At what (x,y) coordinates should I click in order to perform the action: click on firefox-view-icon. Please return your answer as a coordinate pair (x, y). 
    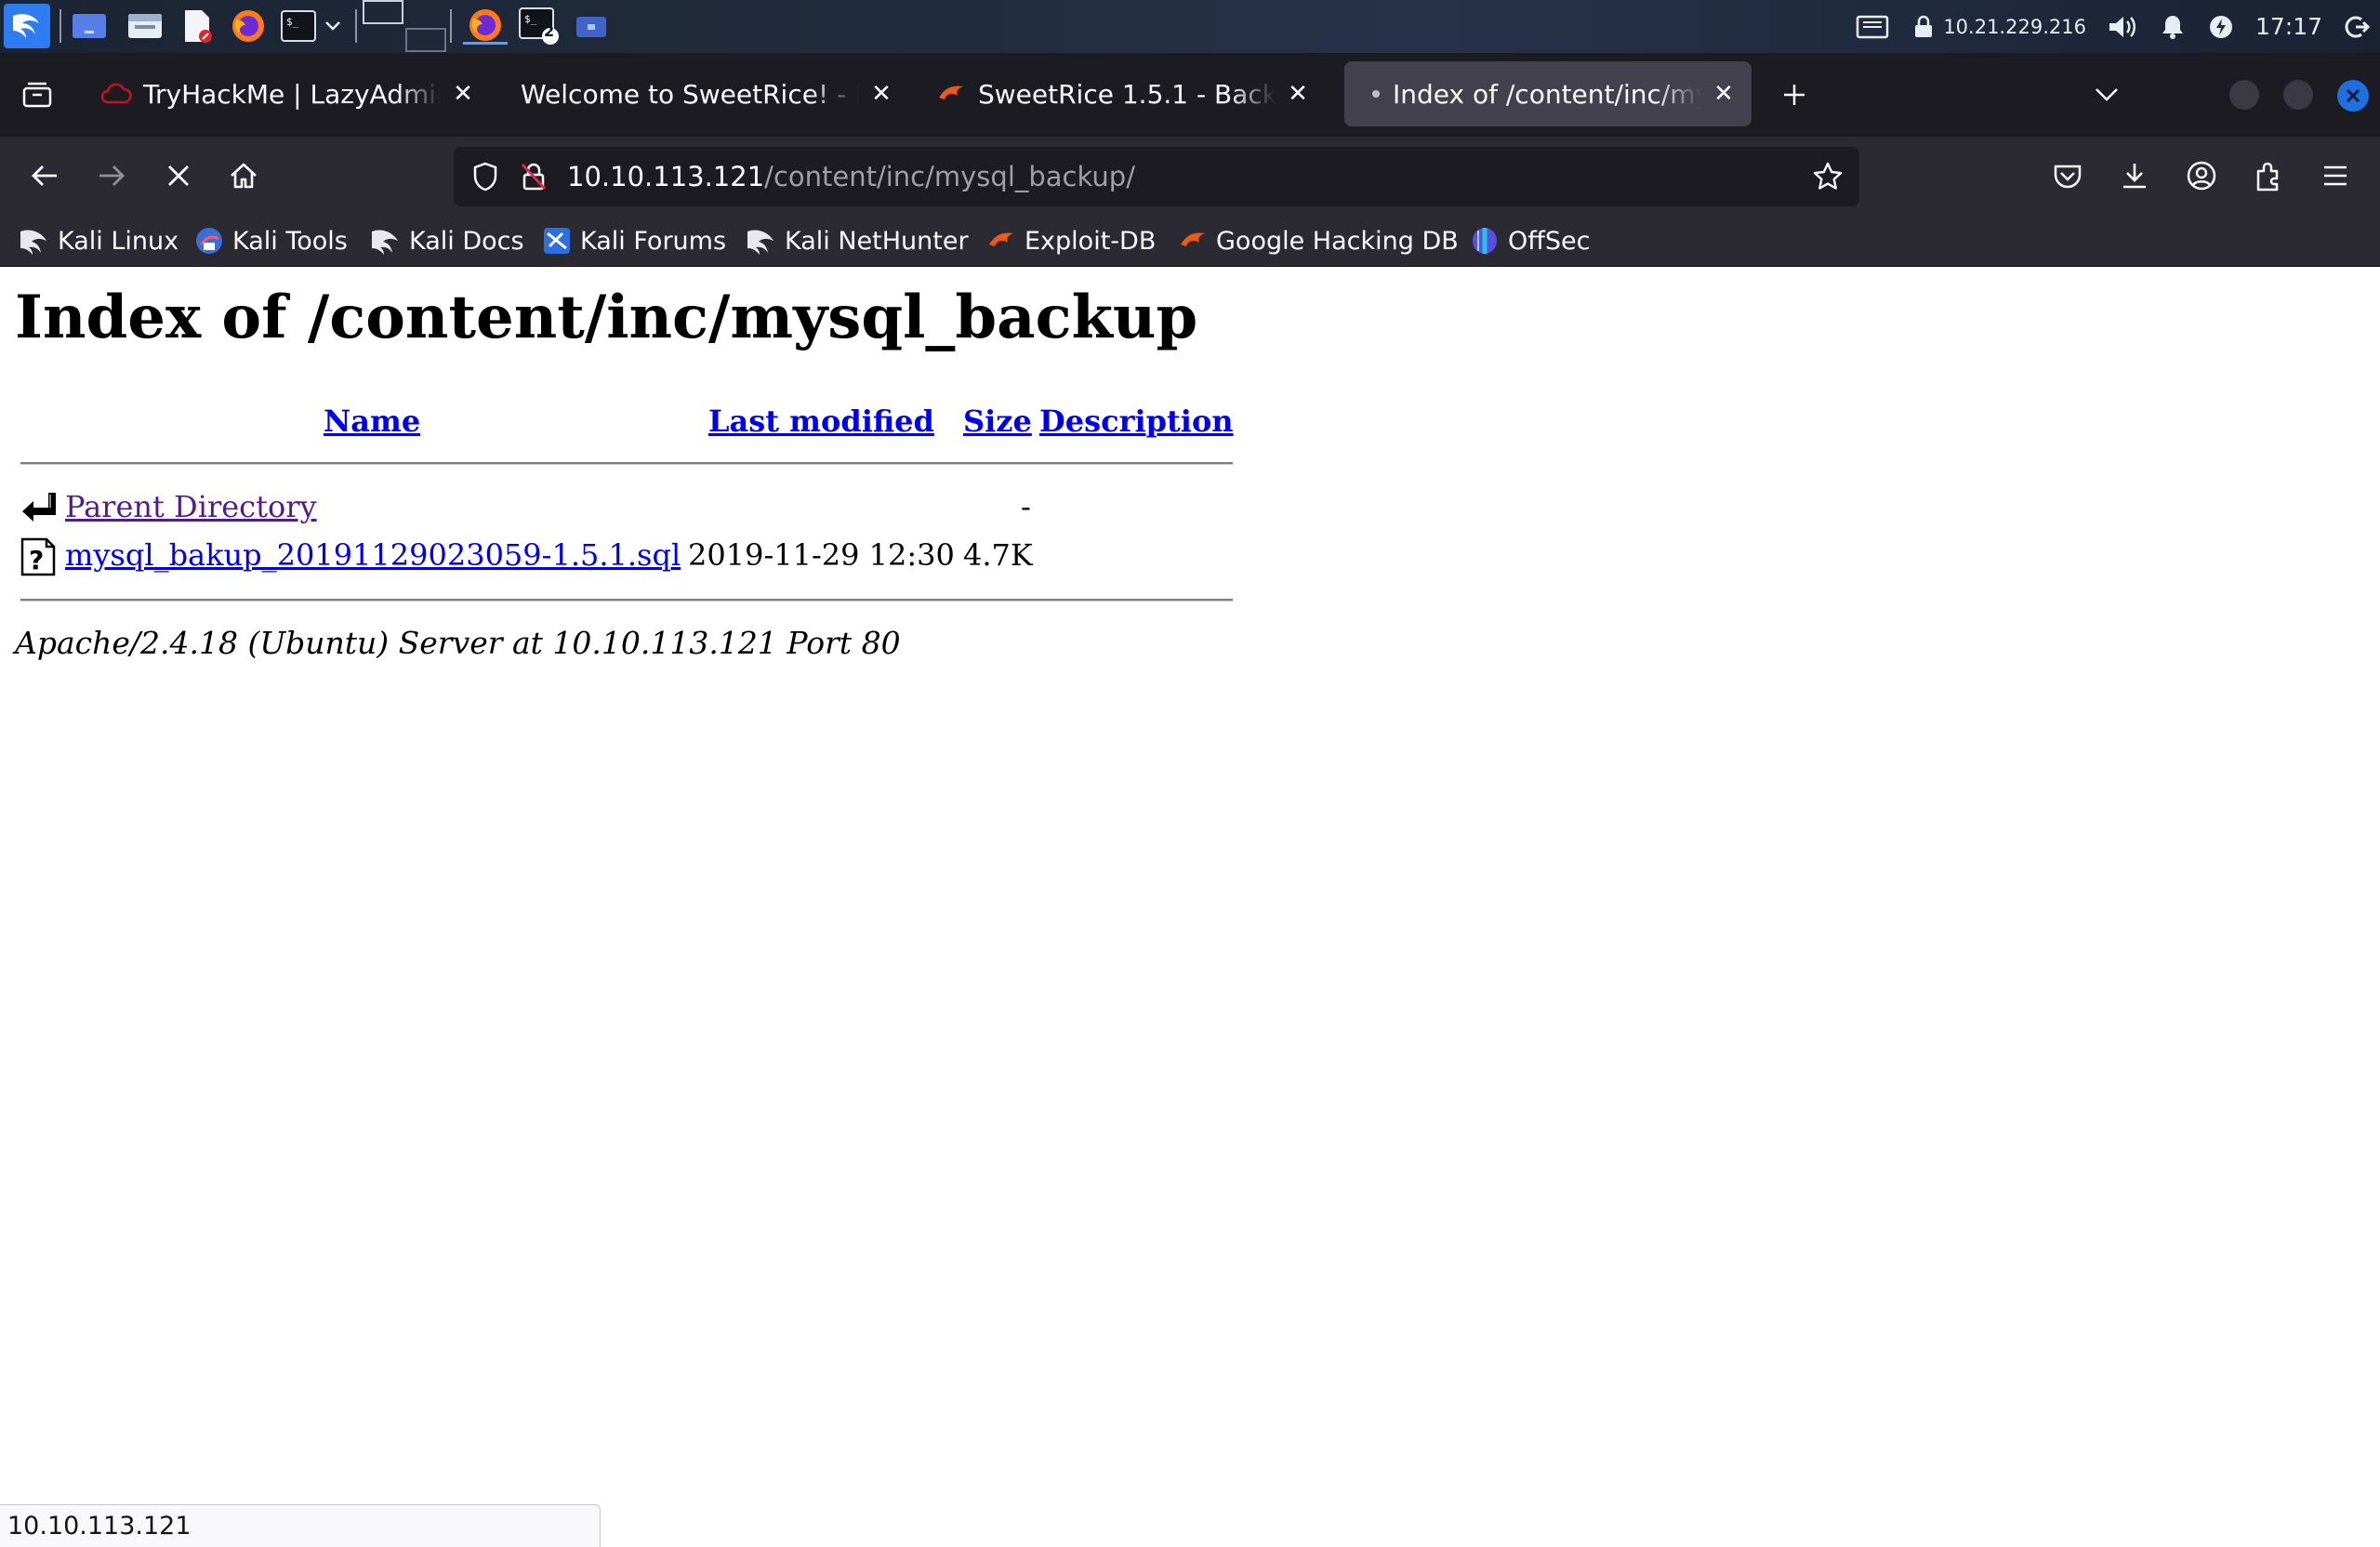
    Looking at the image, I should click on (37, 95).